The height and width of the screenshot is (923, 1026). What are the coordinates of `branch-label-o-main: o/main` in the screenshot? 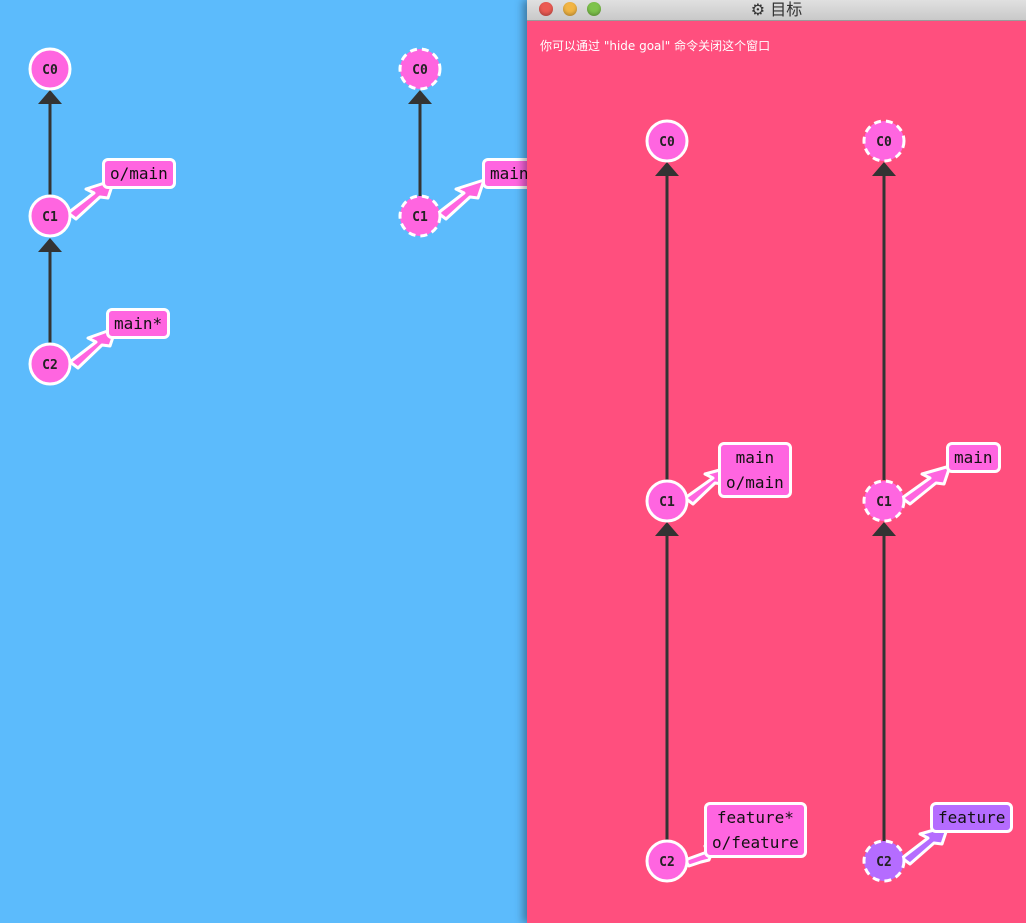 It's located at (139, 173).